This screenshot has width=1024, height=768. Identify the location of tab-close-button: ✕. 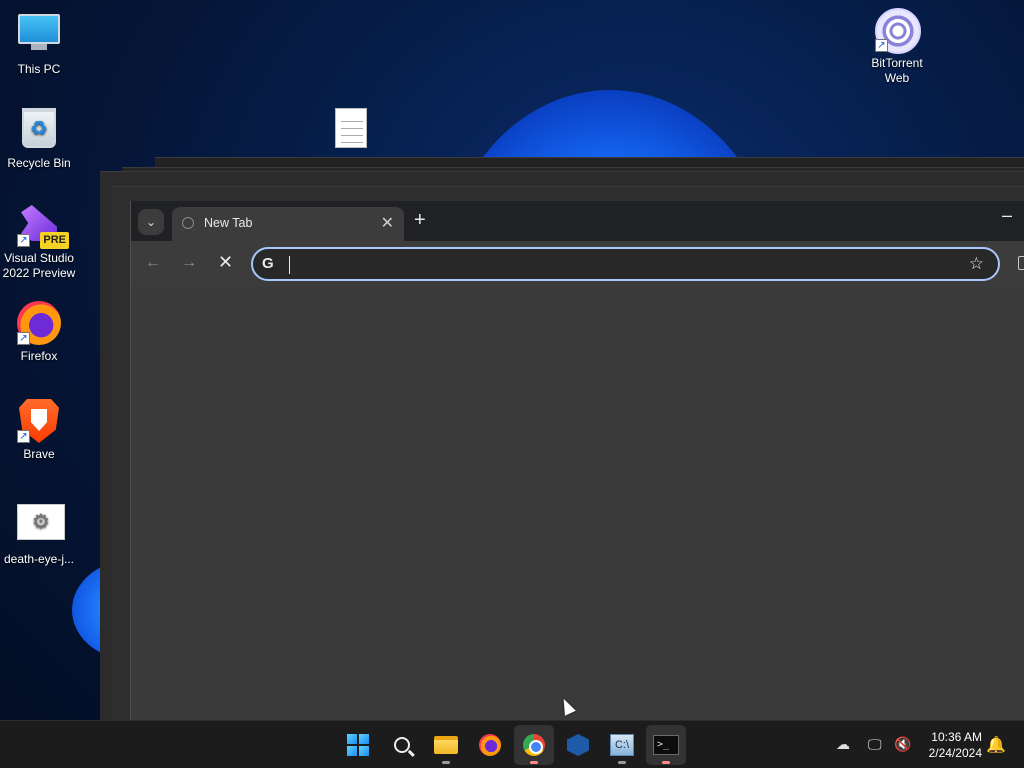
(387, 223).